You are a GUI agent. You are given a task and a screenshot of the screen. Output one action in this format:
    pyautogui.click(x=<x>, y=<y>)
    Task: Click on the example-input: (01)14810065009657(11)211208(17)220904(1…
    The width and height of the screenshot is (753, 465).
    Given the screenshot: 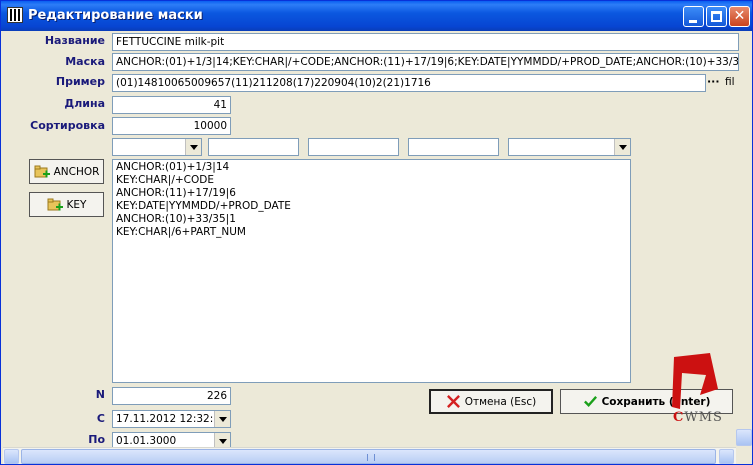 What is the action you would take?
    pyautogui.click(x=409, y=83)
    